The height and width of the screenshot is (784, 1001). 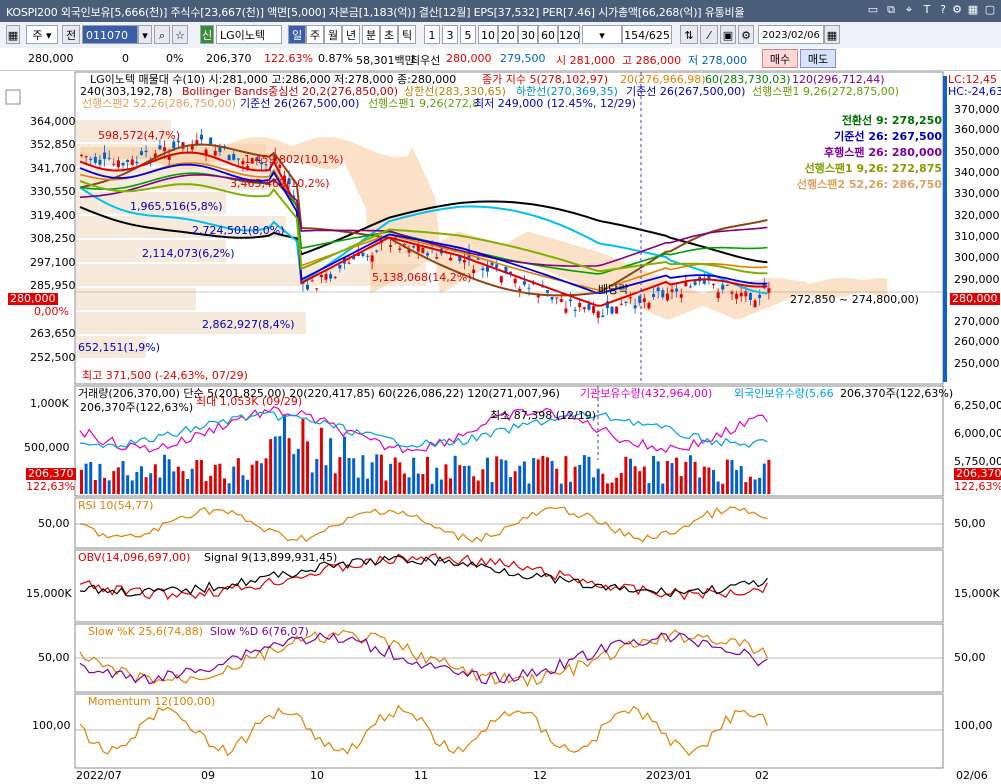 What do you see at coordinates (569, 34) in the screenshot?
I see `minute-120: 120` at bounding box center [569, 34].